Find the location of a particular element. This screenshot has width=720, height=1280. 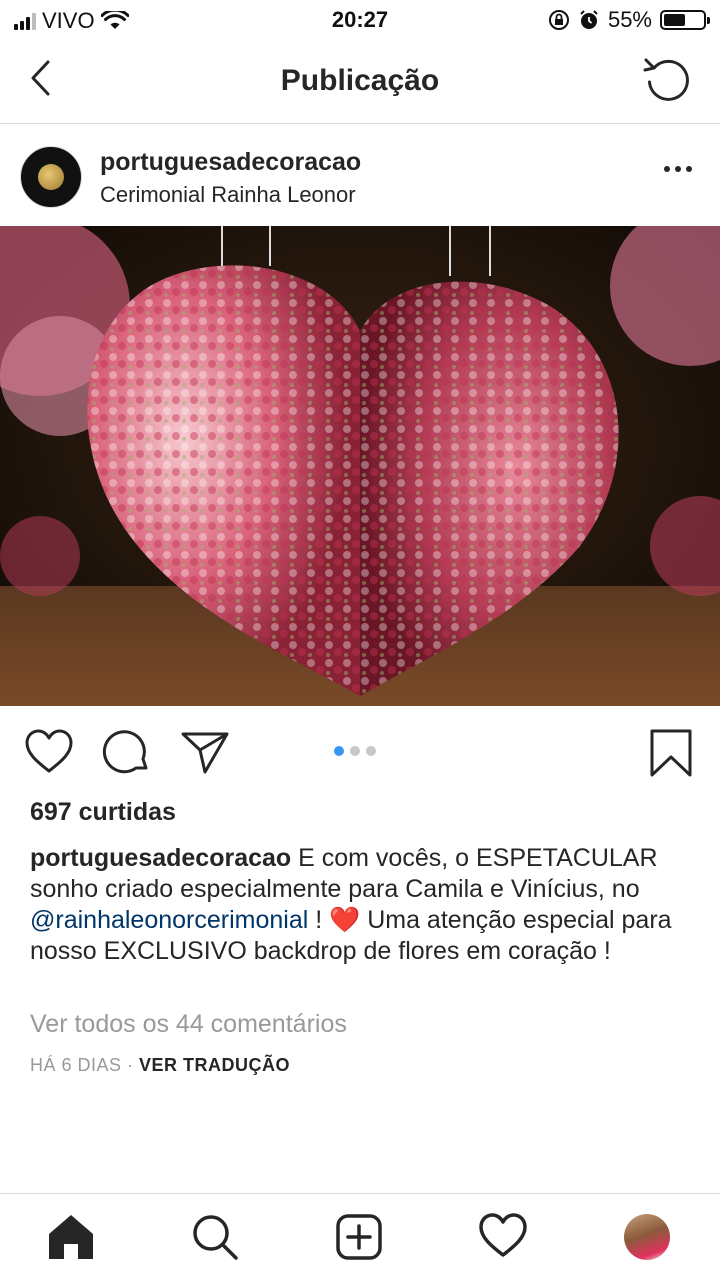

search-icon is located at coordinates (215, 1237).